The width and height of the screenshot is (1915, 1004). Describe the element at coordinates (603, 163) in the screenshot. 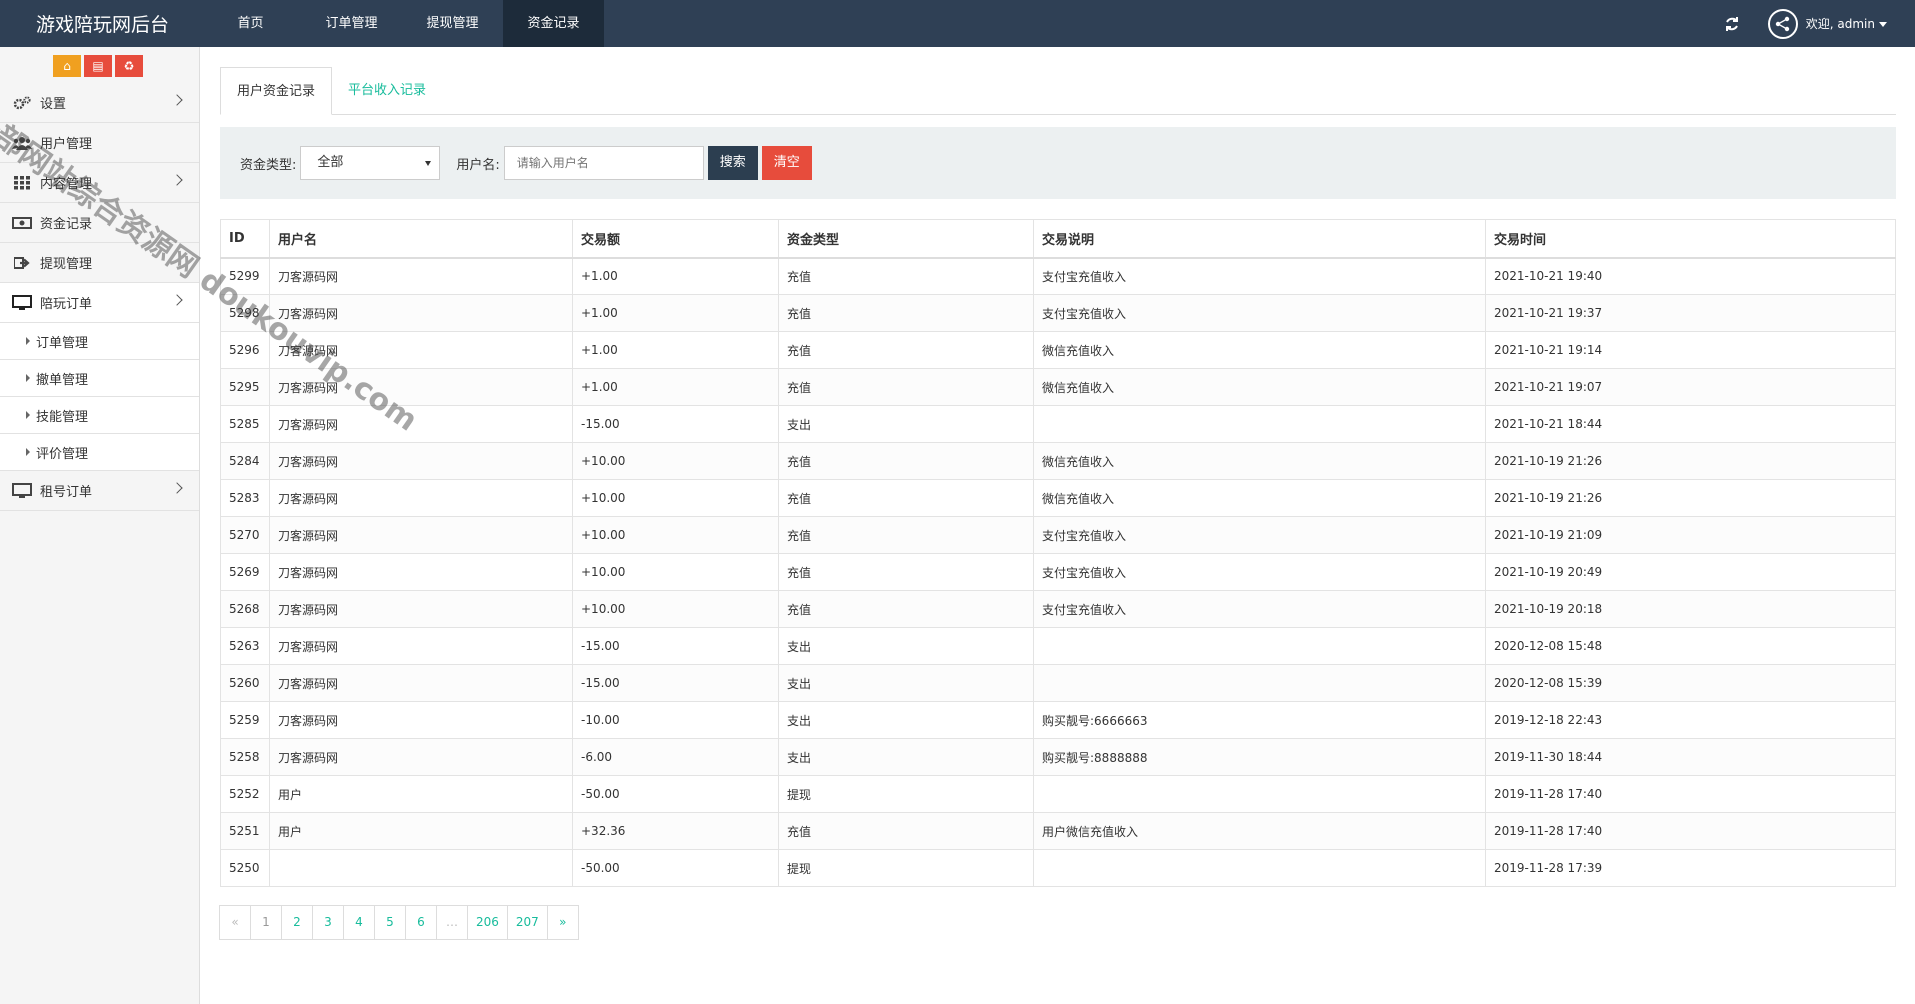

I see `username-input` at that location.